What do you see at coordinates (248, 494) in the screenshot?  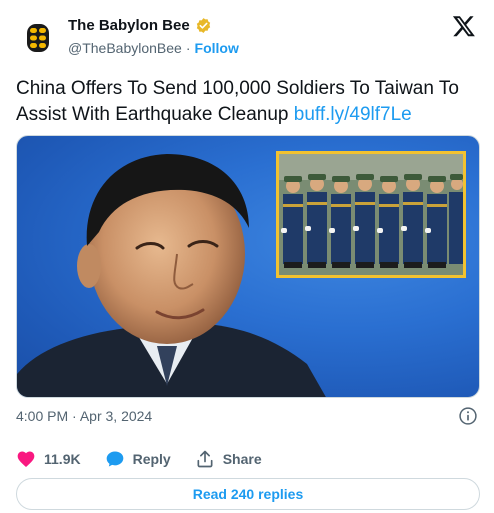 I see `read-replies-button: Read 240 replies` at bounding box center [248, 494].